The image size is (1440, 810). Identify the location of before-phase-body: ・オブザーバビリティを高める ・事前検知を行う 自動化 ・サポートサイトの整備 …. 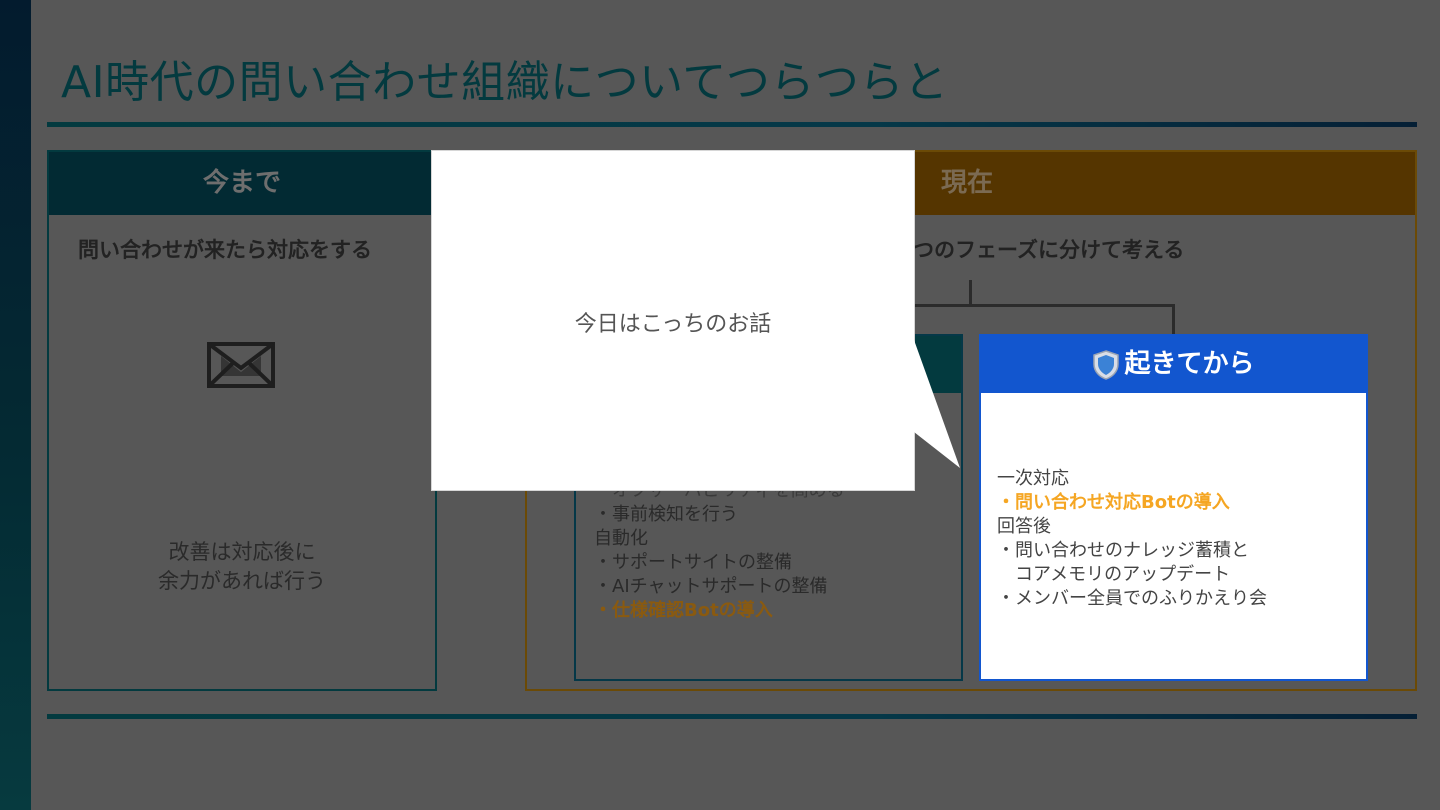
(719, 551).